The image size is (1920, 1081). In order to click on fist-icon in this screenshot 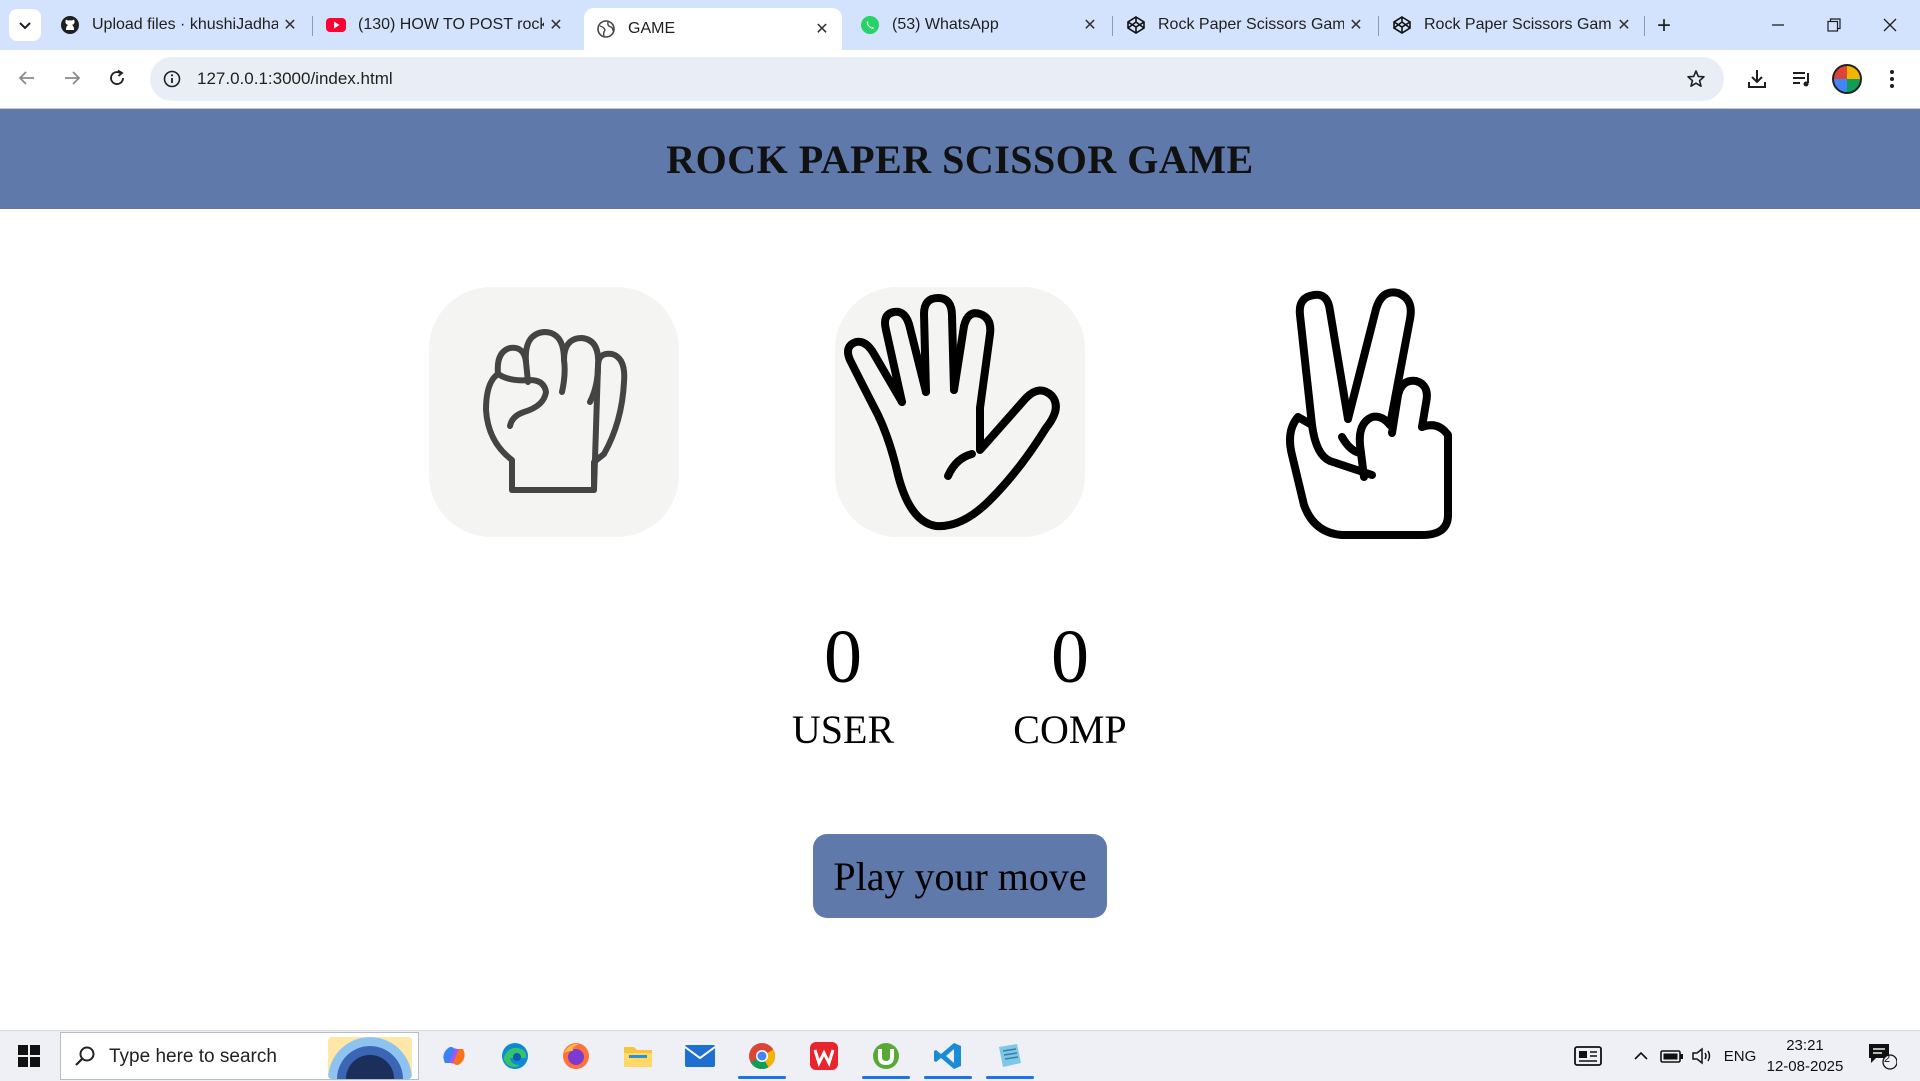, I will do `click(555, 411)`.